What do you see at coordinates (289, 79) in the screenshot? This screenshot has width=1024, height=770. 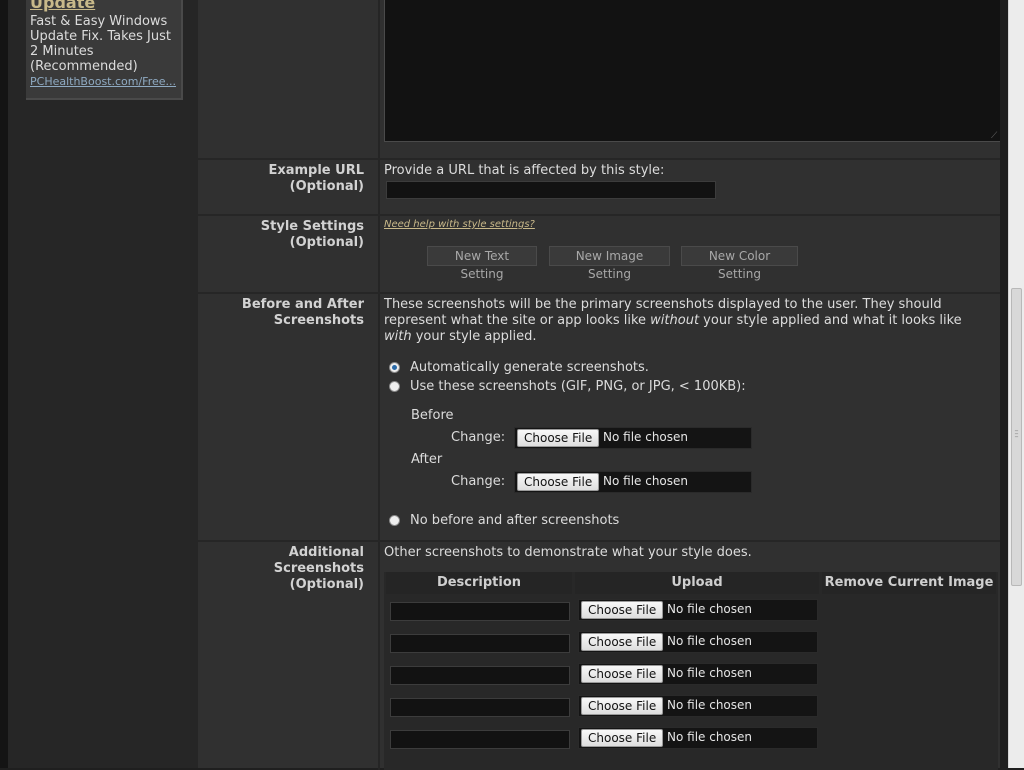 I see `description-label-cell` at bounding box center [289, 79].